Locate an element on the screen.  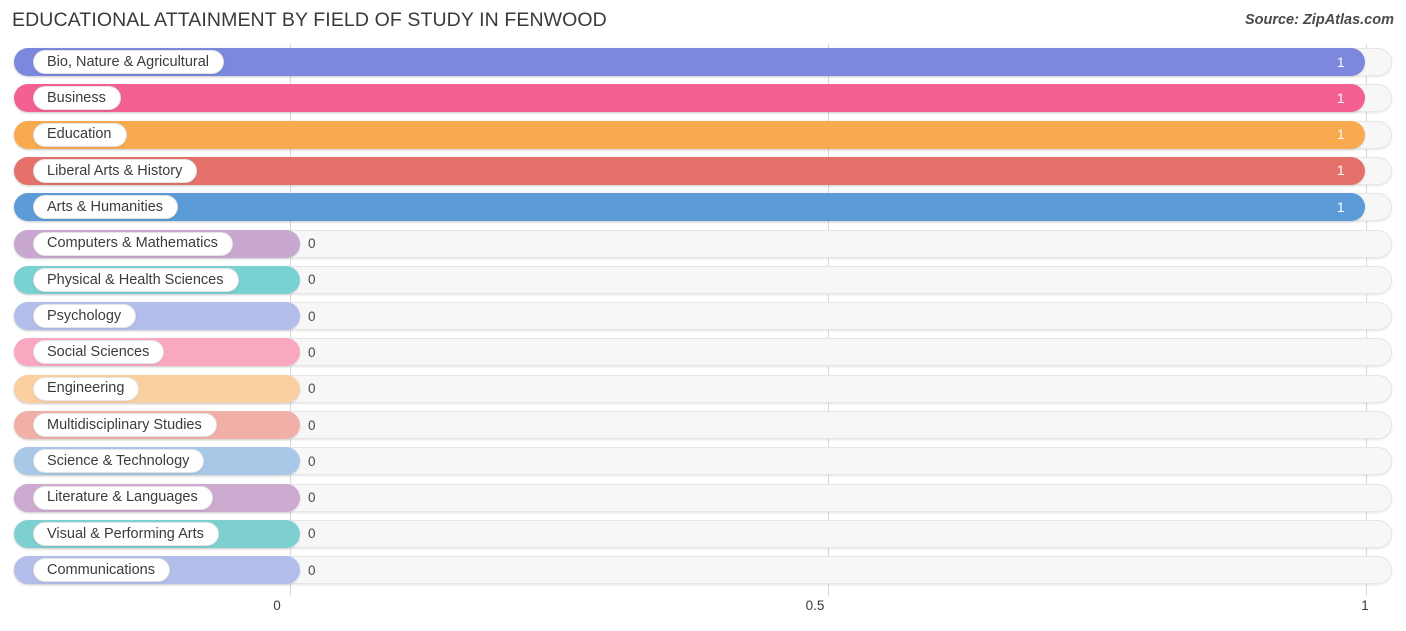
bar-label-text: Education is located at coordinates (79, 134).